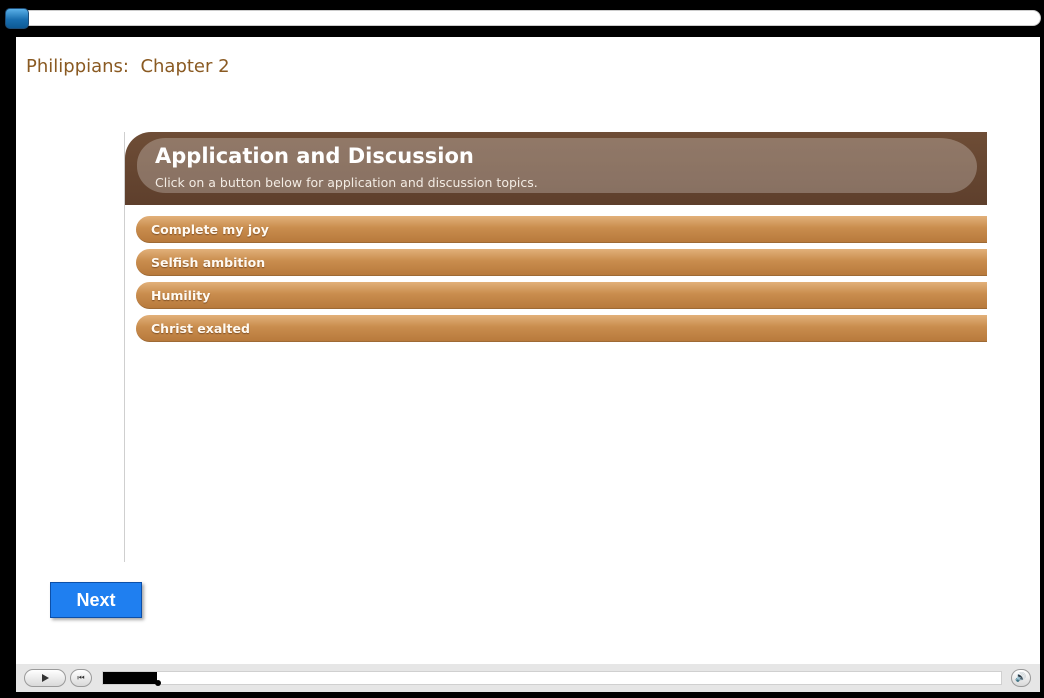 This screenshot has width=1044, height=698. I want to click on topic-button-complete-my-joy: Complete my joy, so click(561, 229).